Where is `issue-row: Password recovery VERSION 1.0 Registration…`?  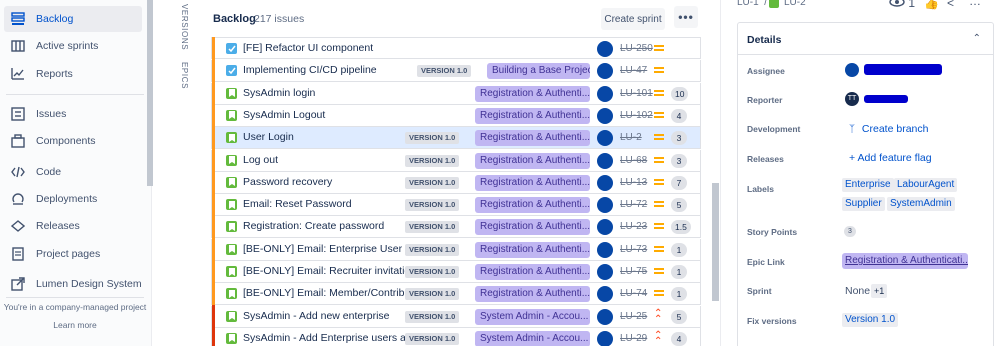
issue-row: Password recovery VERSION 1.0 Registration… is located at coordinates (456, 182).